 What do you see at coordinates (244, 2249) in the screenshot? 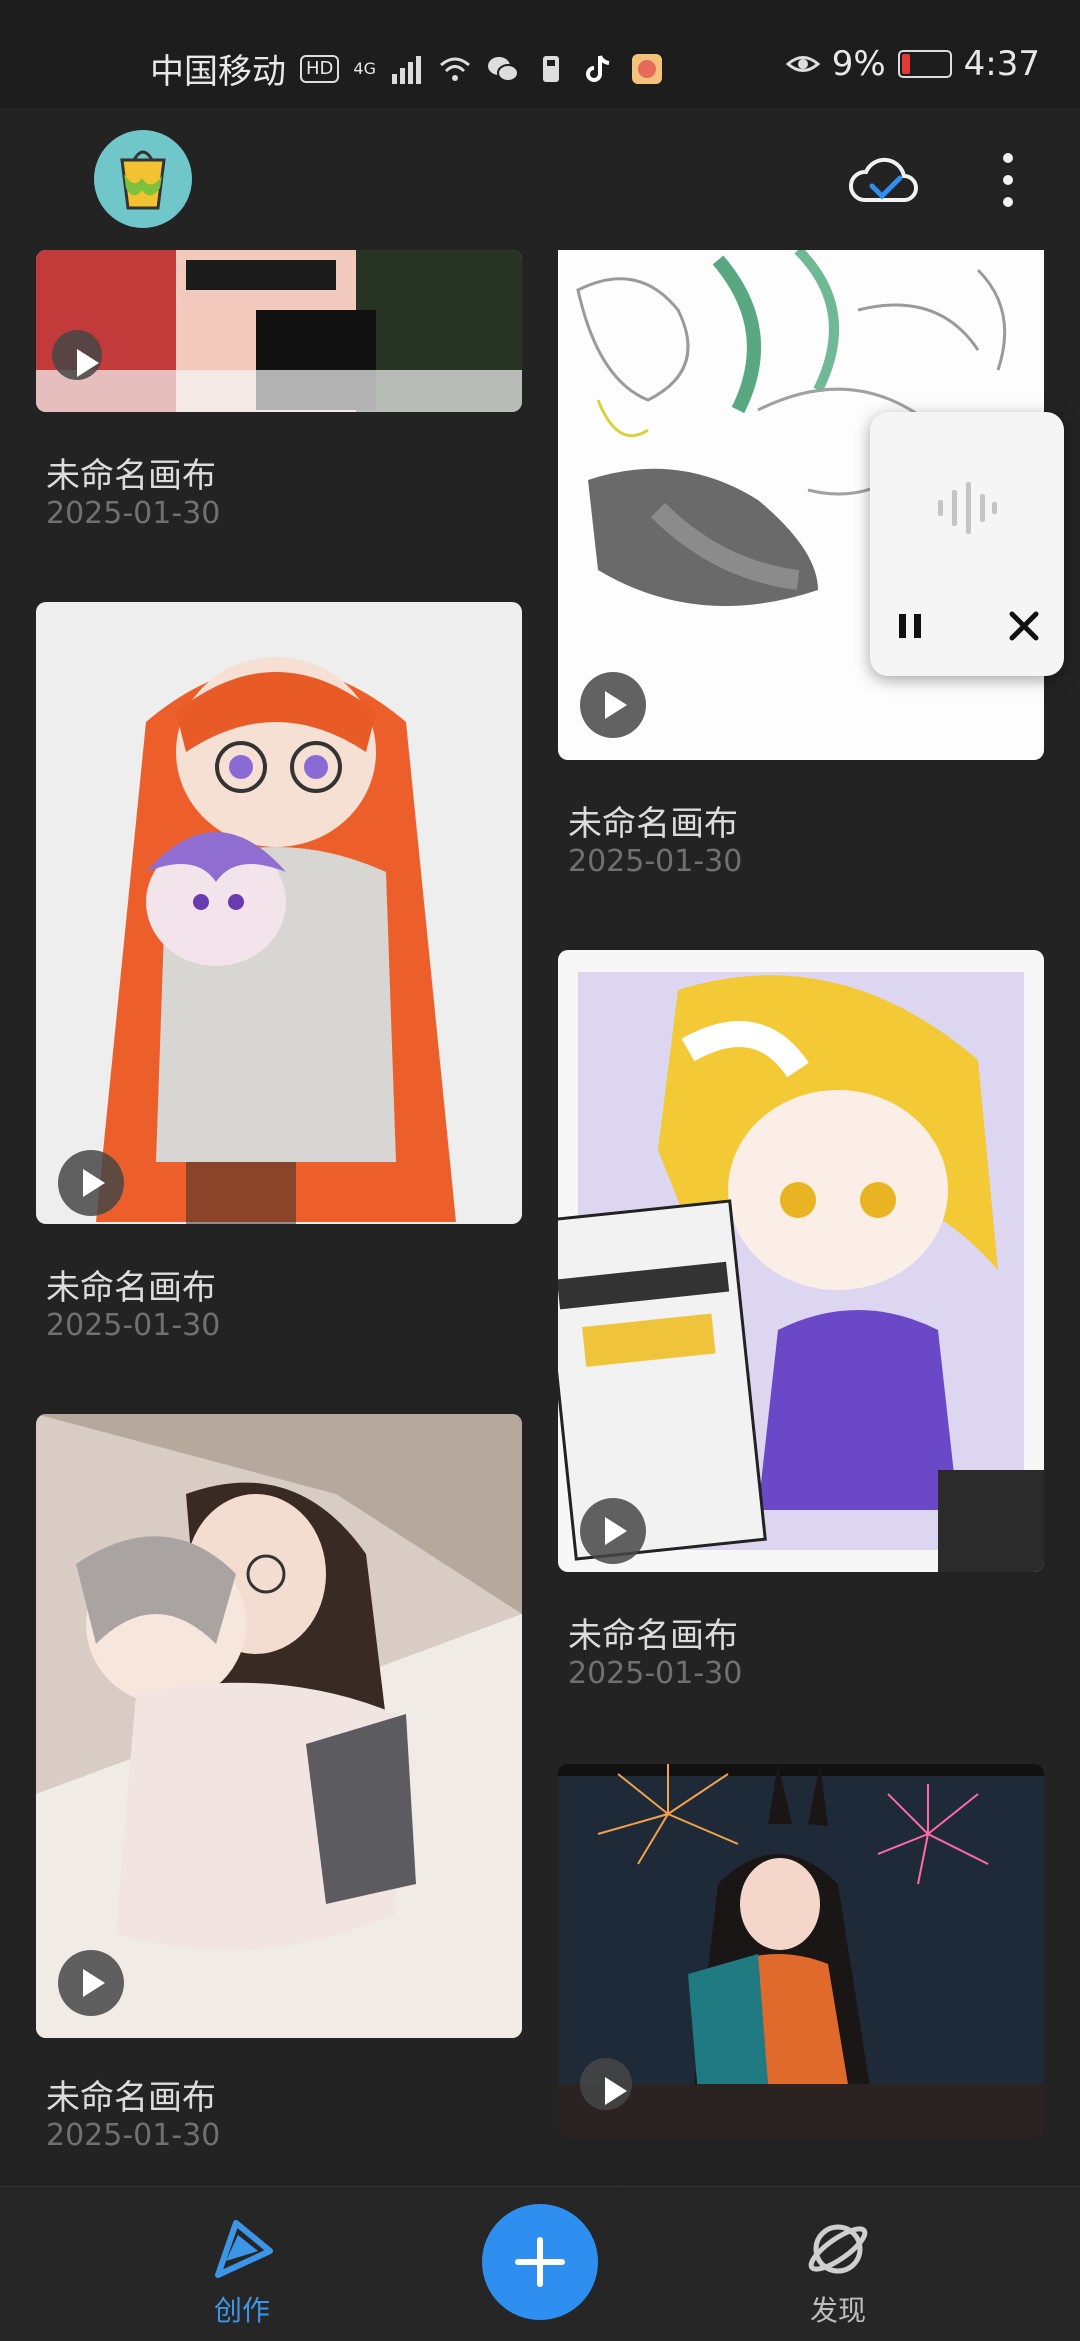
I see `create-icon` at bounding box center [244, 2249].